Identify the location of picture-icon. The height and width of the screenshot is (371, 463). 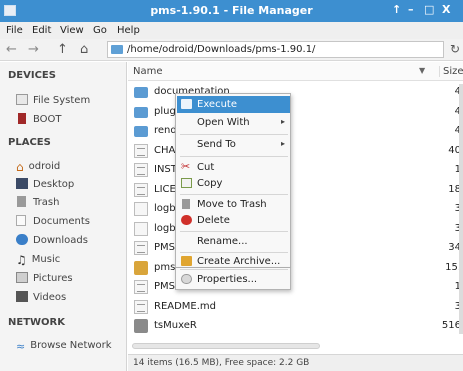
(22, 277).